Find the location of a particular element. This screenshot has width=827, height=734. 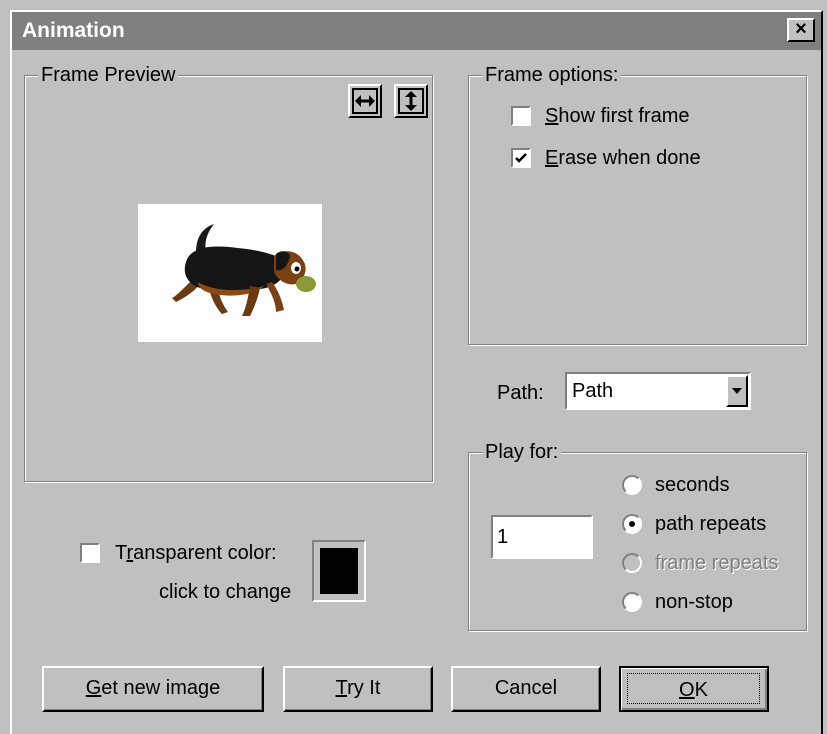

ok-text: K is located at coordinates (701, 690).